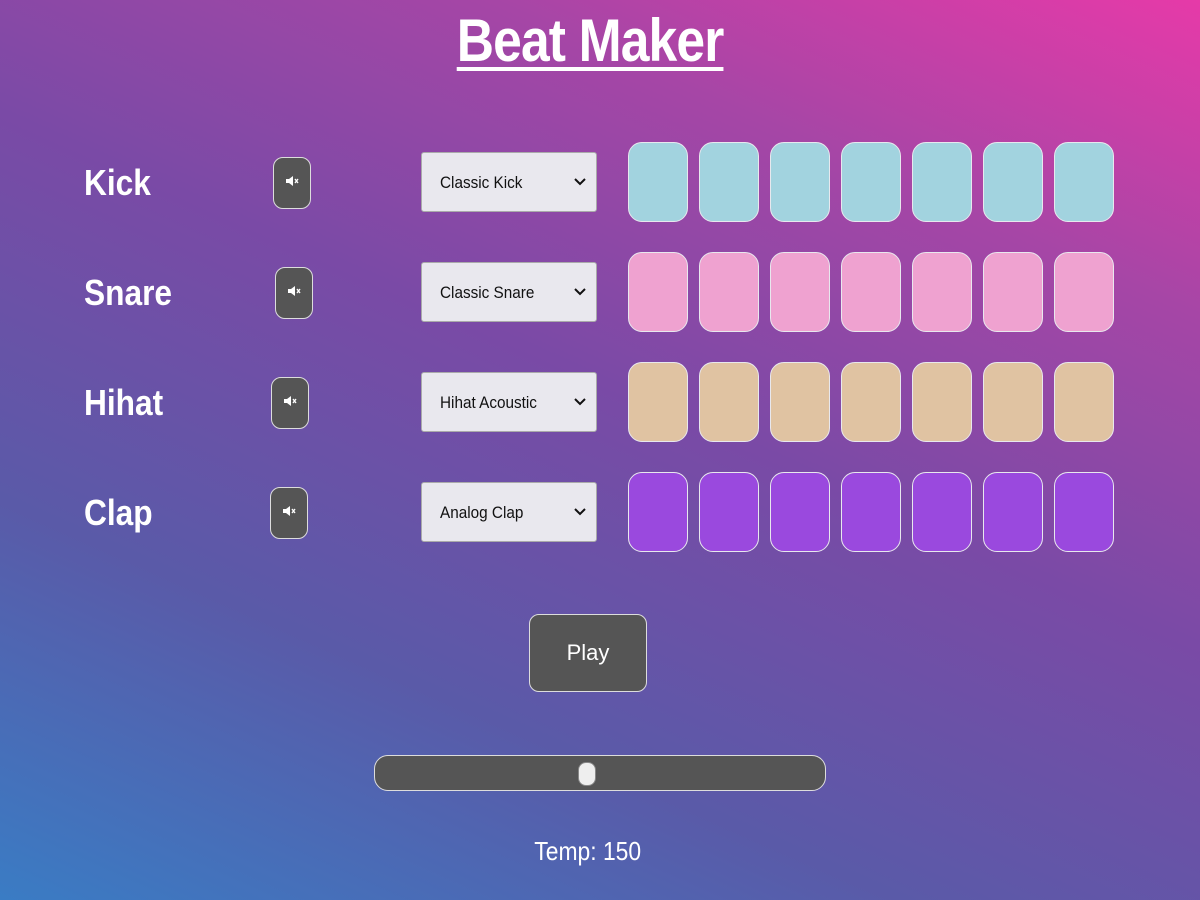 The width and height of the screenshot is (1200, 900). Describe the element at coordinates (488, 402) in the screenshot. I see `sound-select-value: Hihat Acoustic` at that location.